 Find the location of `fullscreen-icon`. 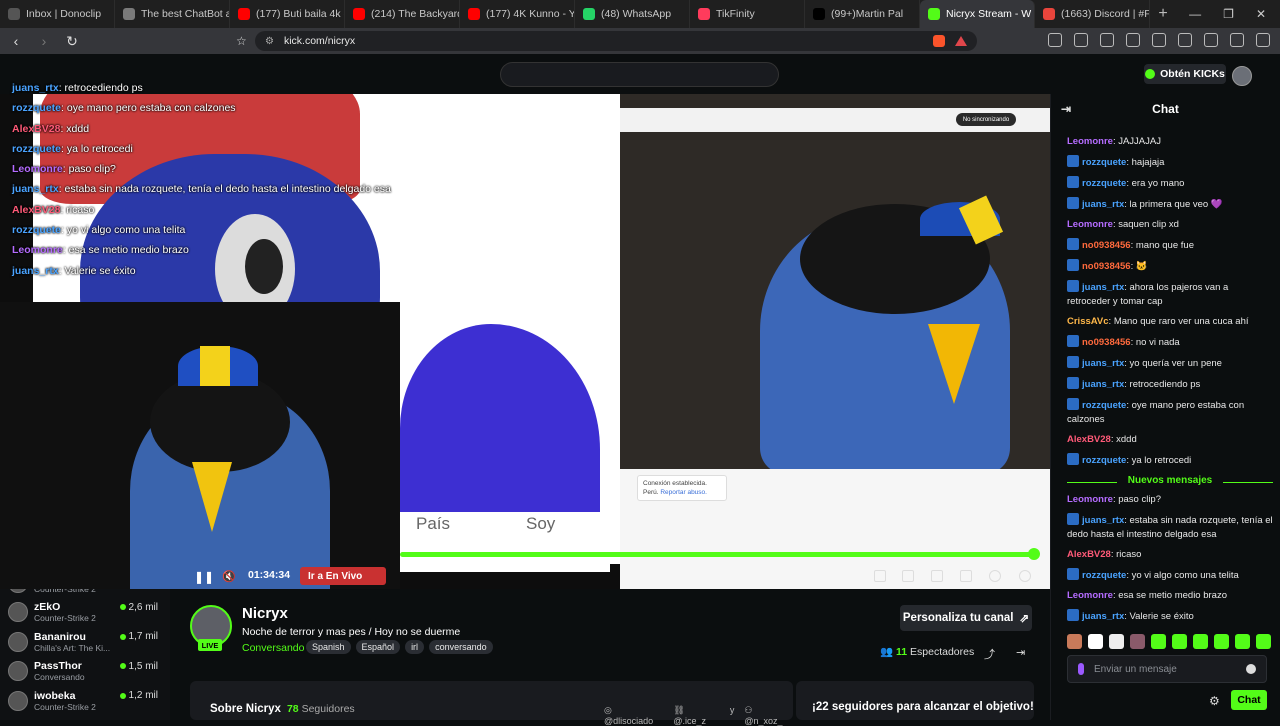

fullscreen-icon is located at coordinates (966, 576).